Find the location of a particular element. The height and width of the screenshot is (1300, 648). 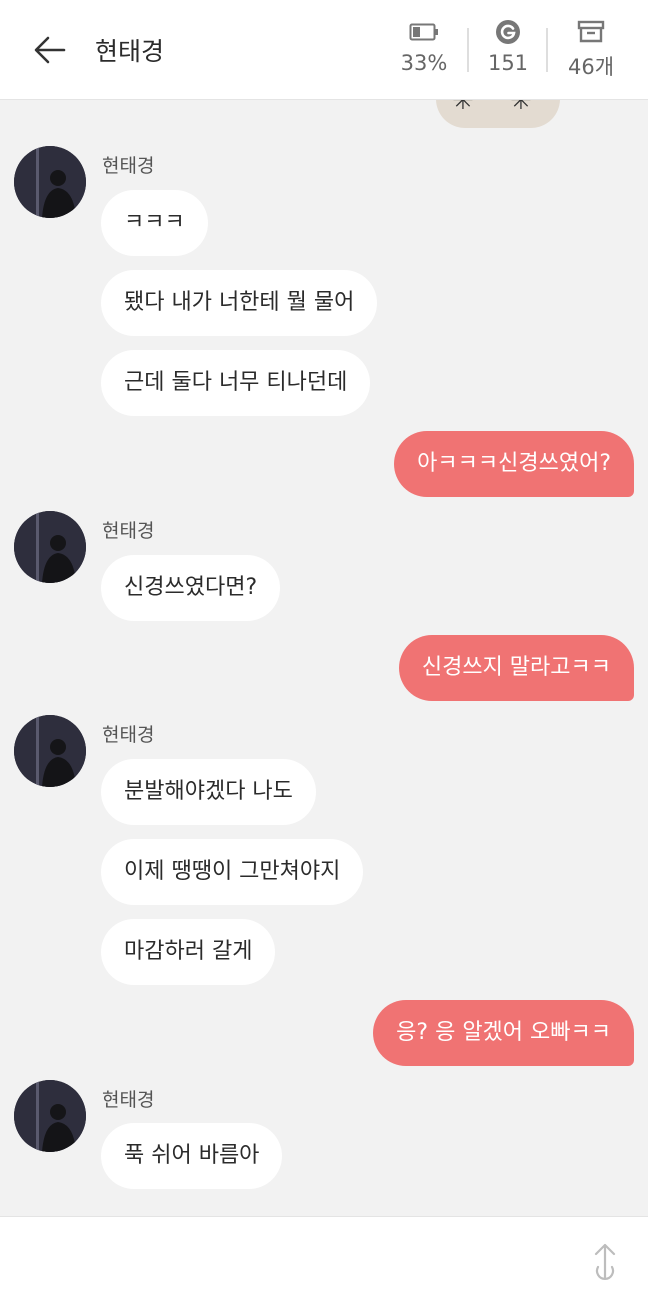

battery-stat: 33% is located at coordinates (424, 46).